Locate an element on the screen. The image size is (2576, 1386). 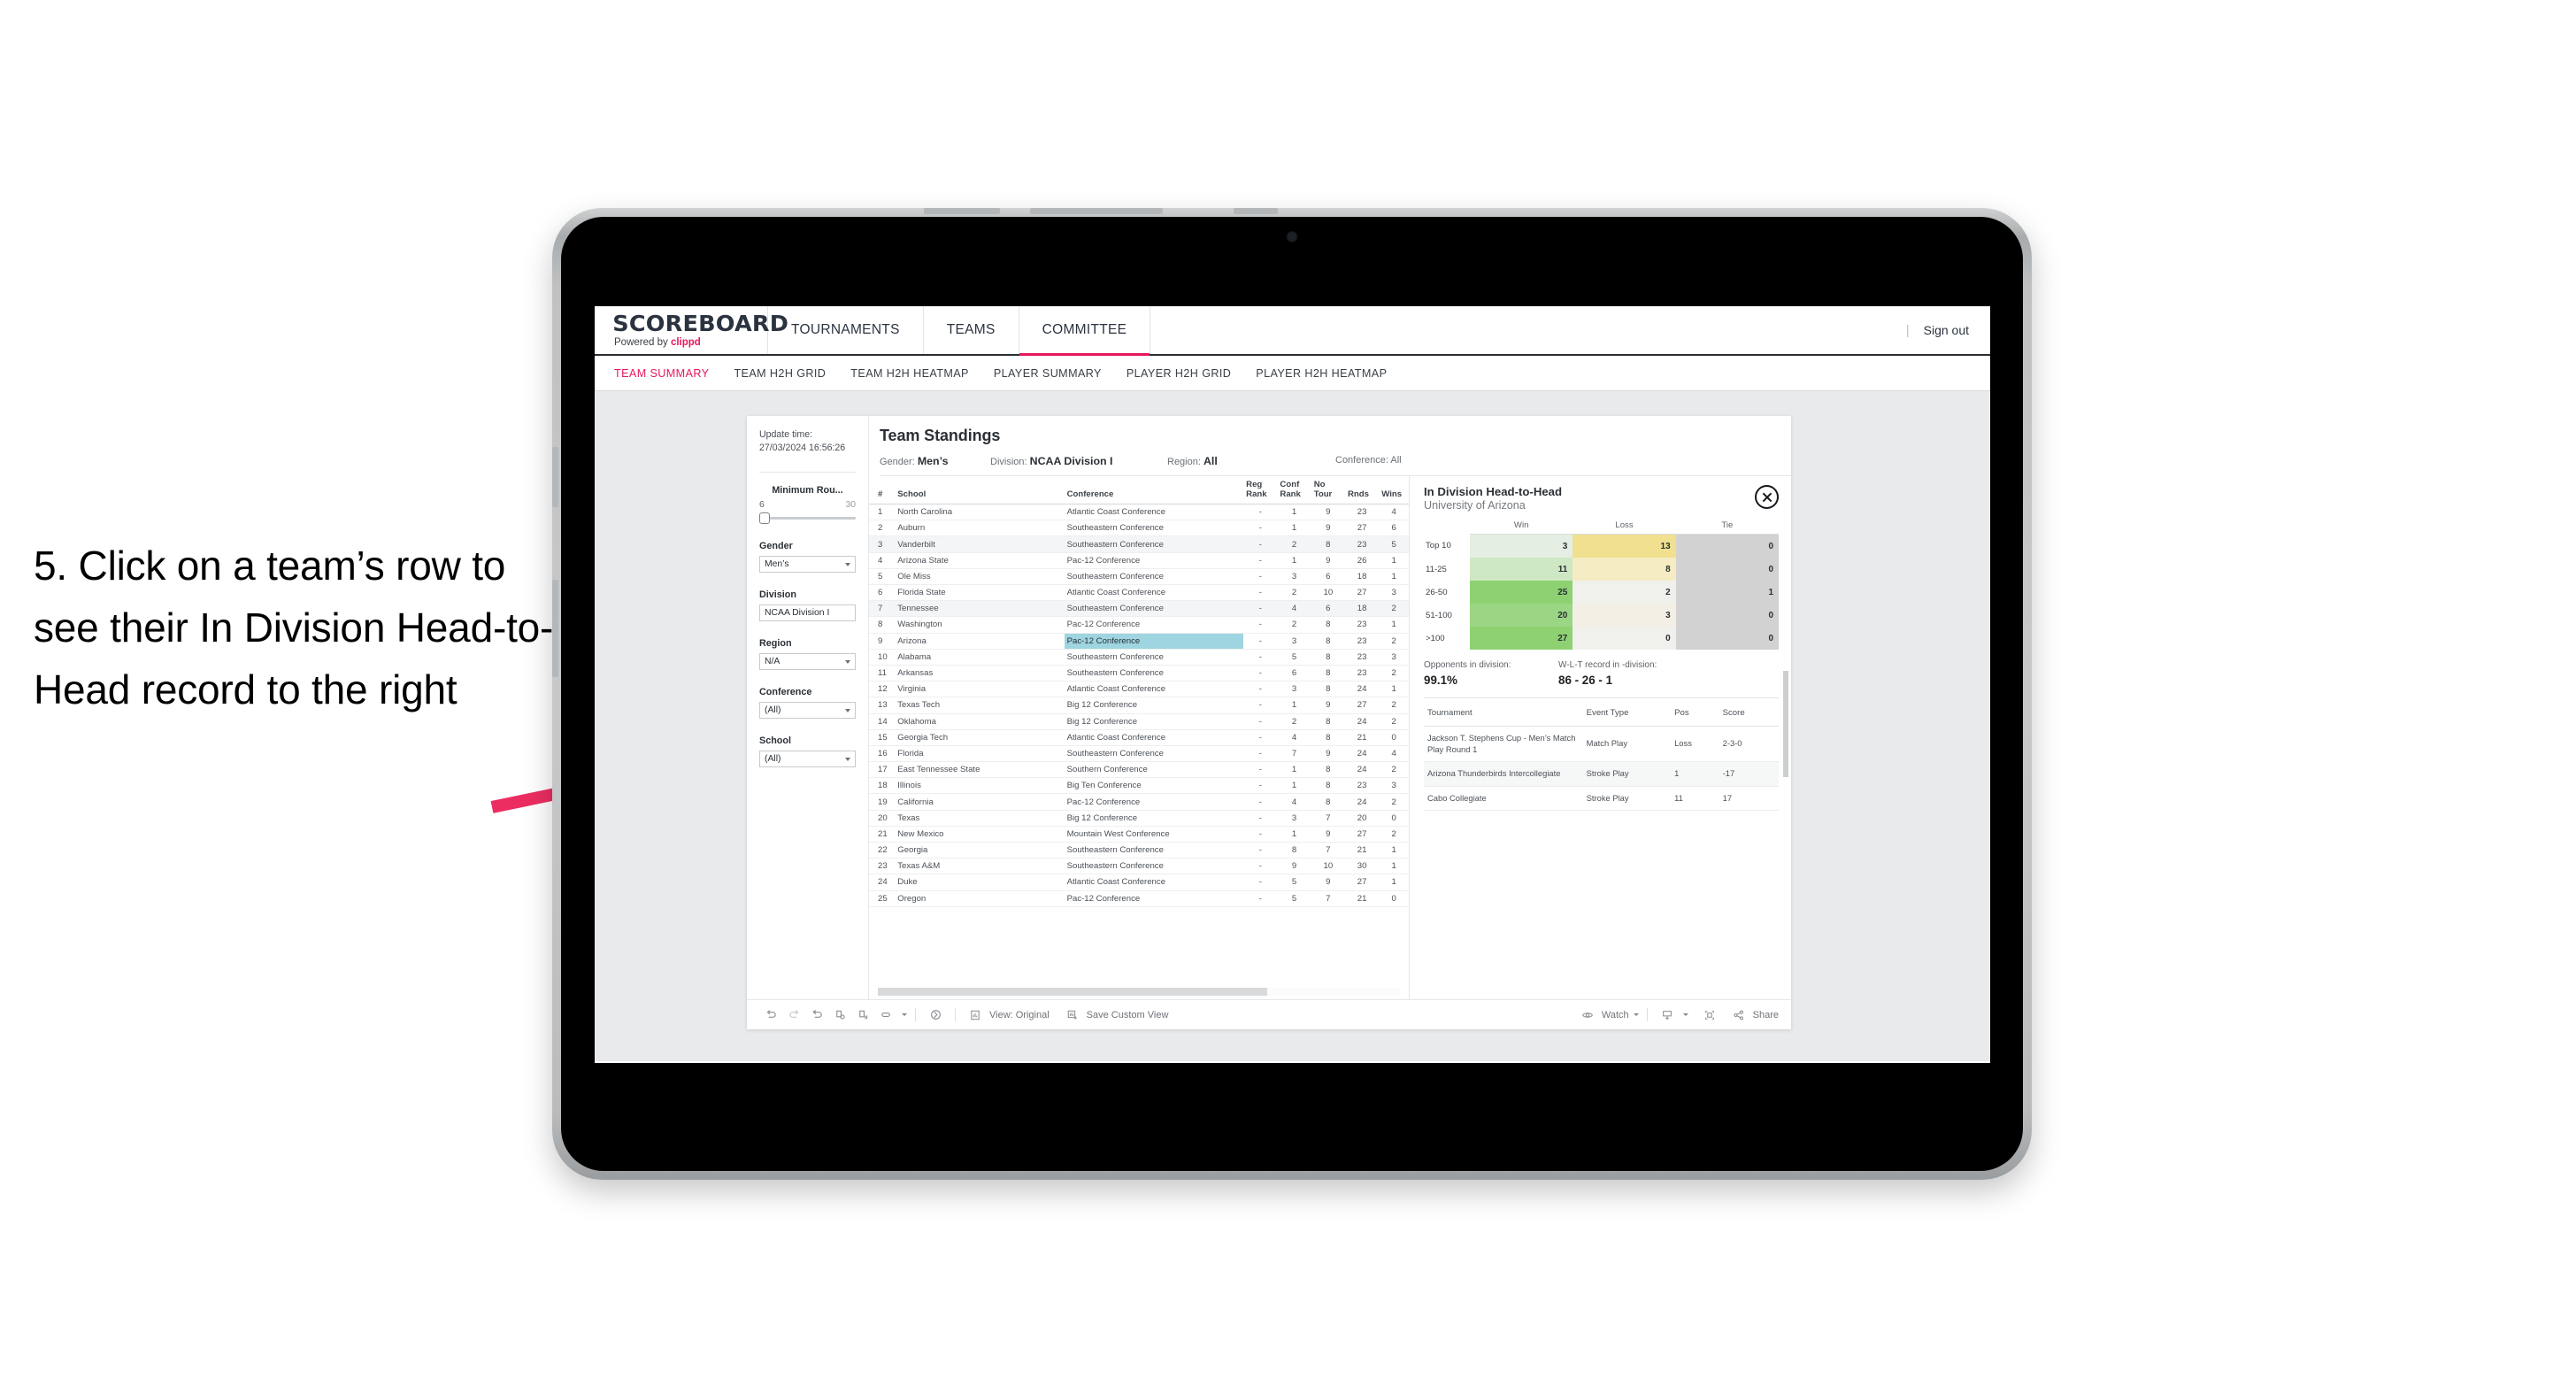
table-row: 9 Arizona Pac-12 Conference -3 8 23 2 is located at coordinates (1139, 642).